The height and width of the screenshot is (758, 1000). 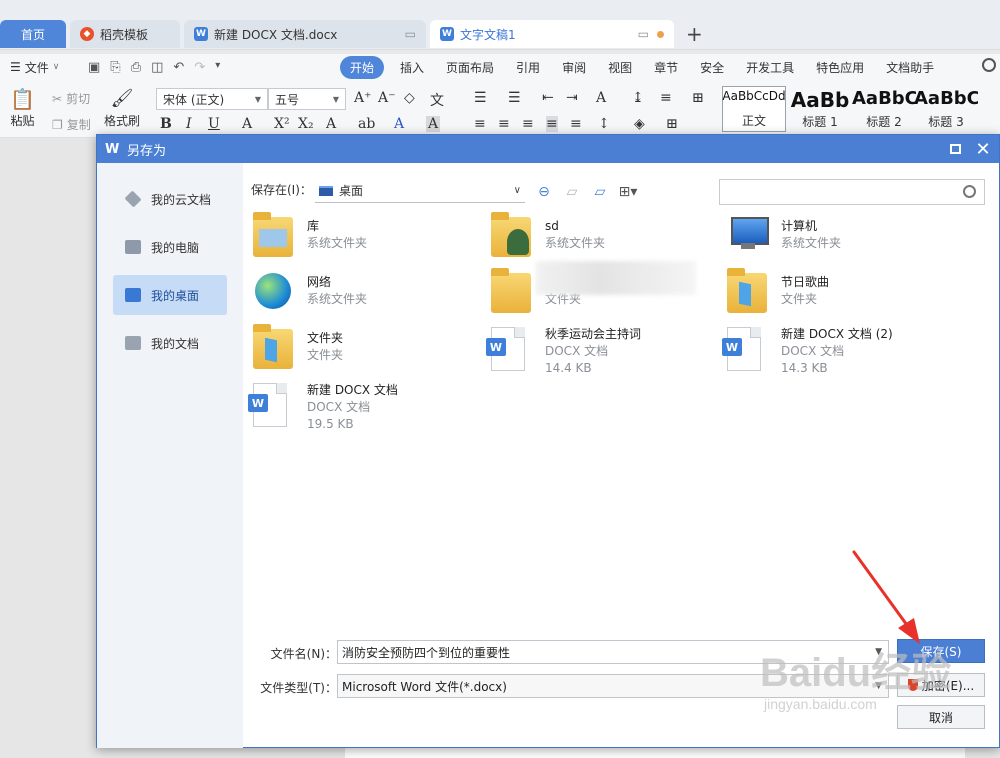 I want to click on font-name-select: 宋体 (正文) ▼, so click(x=212, y=99).